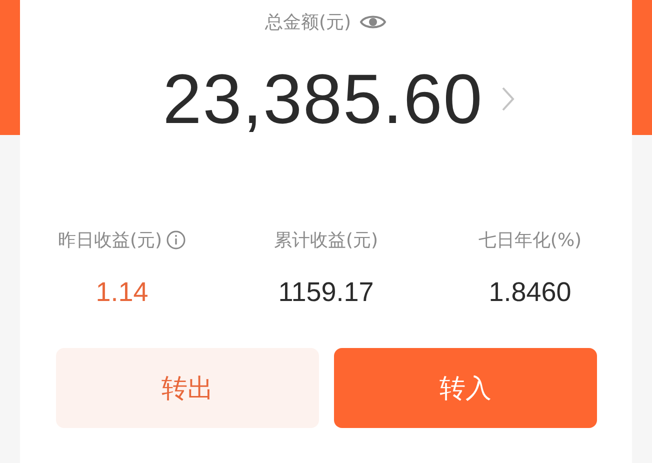 Image resolution: width=652 pixels, height=463 pixels. I want to click on balance-amount: 23,385.60, so click(323, 99).